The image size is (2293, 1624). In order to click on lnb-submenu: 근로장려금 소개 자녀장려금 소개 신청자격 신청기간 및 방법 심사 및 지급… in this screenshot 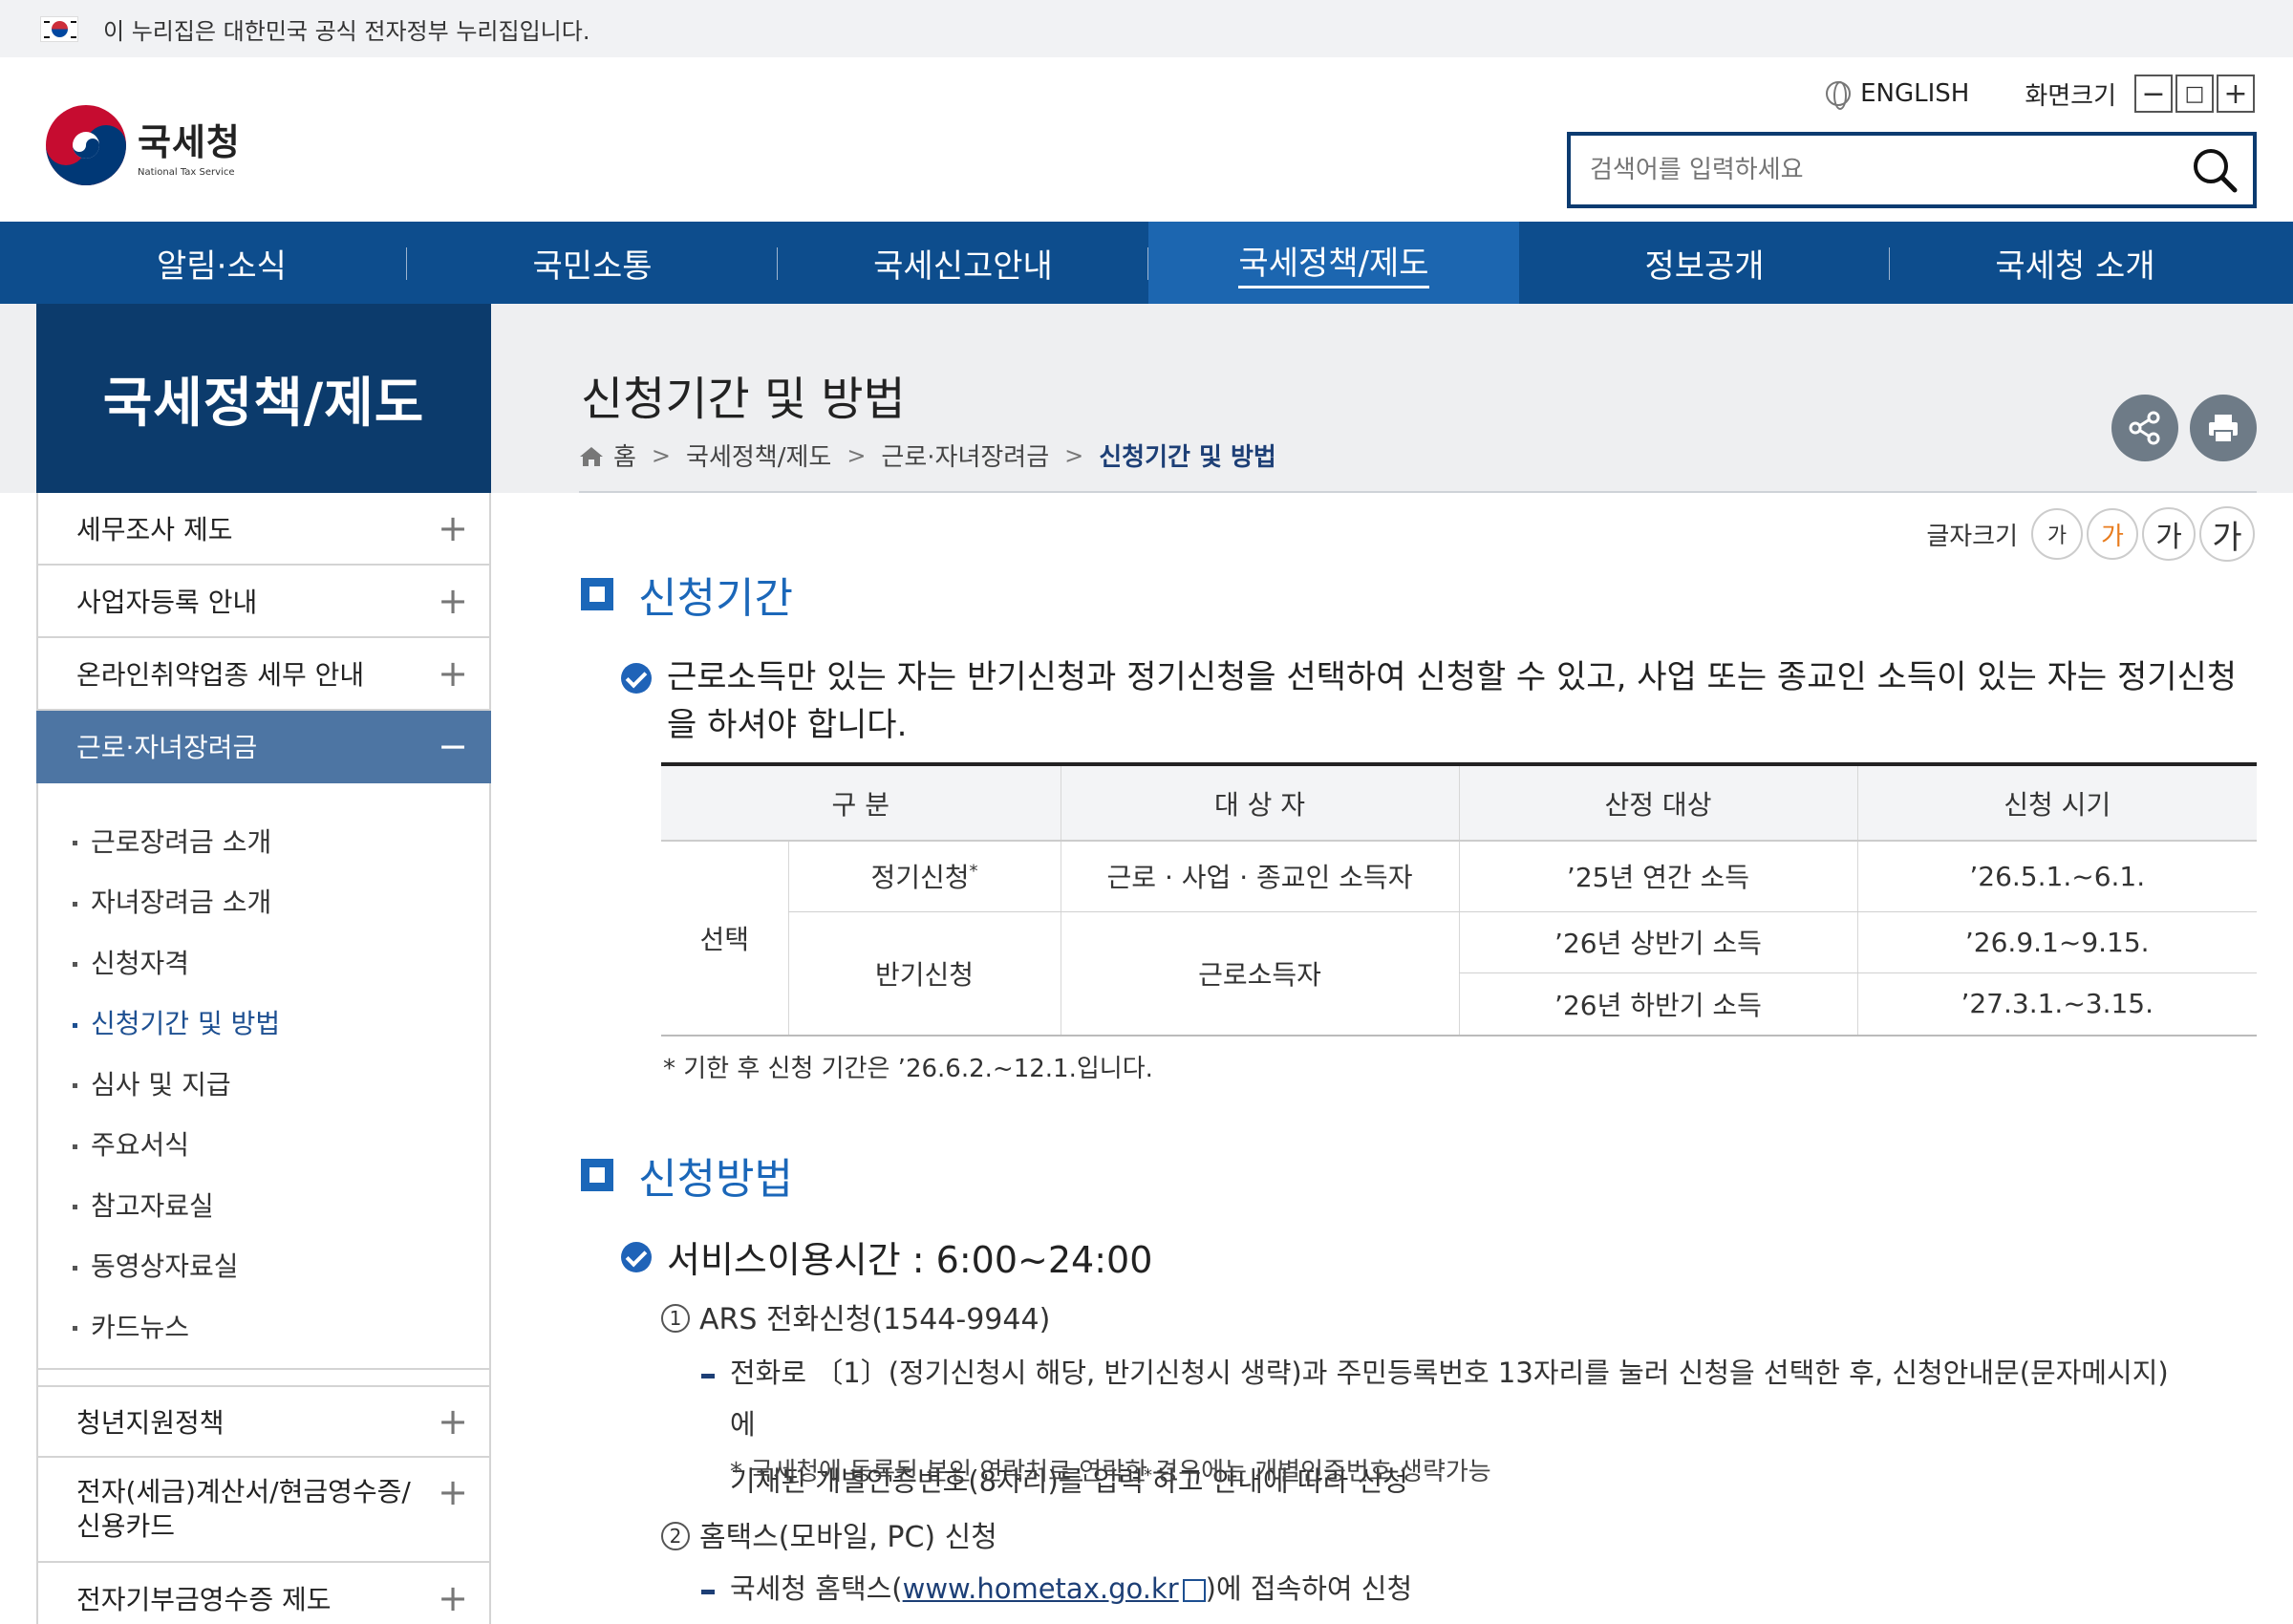, I will do `click(263, 1077)`.